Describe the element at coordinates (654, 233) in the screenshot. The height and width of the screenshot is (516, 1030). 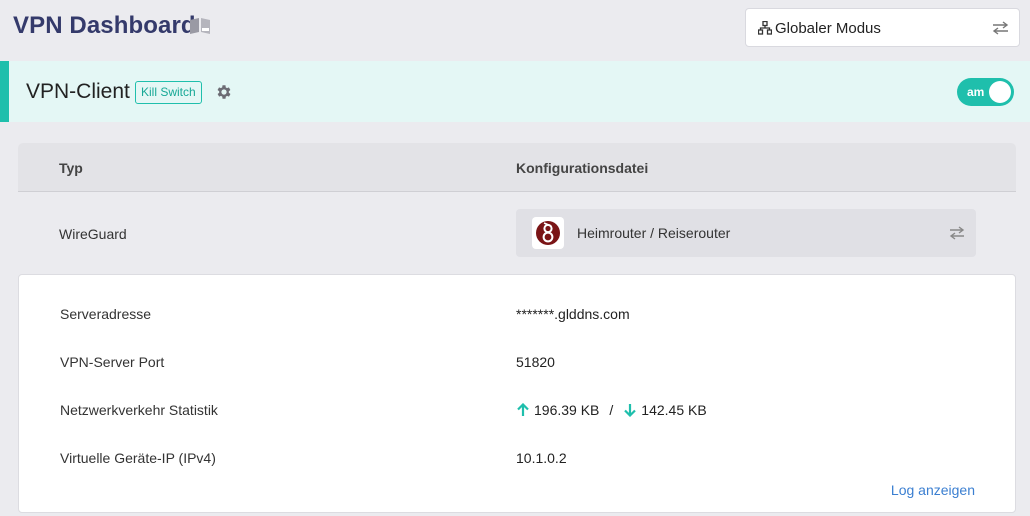
I see `config-file-value: Heimrouter / Reiserouter` at that location.